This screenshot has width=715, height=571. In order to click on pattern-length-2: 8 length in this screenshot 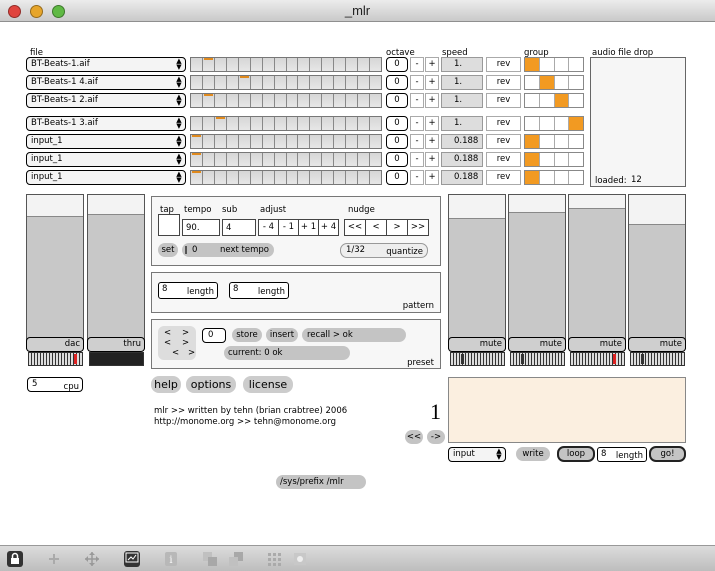, I will do `click(259, 290)`.